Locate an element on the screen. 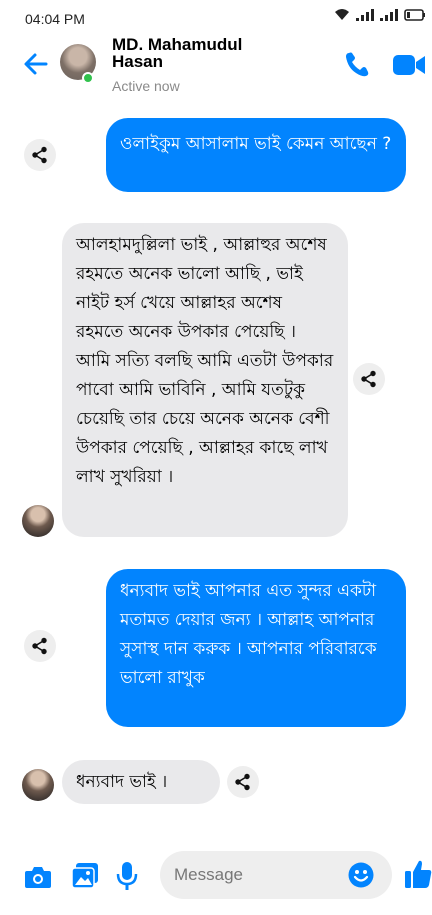  emoji-icon is located at coordinates (361, 875).